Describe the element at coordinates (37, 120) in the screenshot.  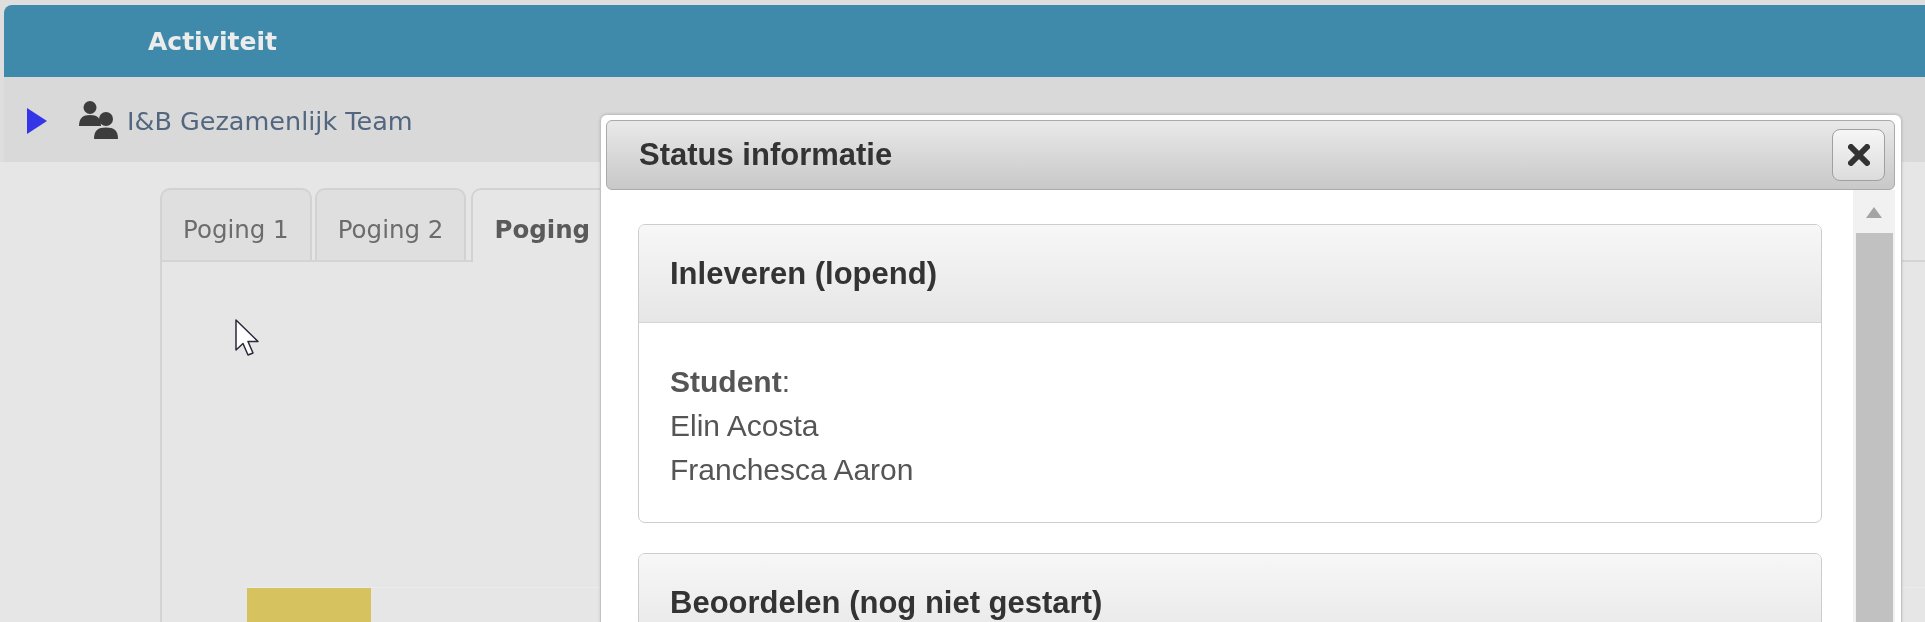
I see `caret-icon` at that location.